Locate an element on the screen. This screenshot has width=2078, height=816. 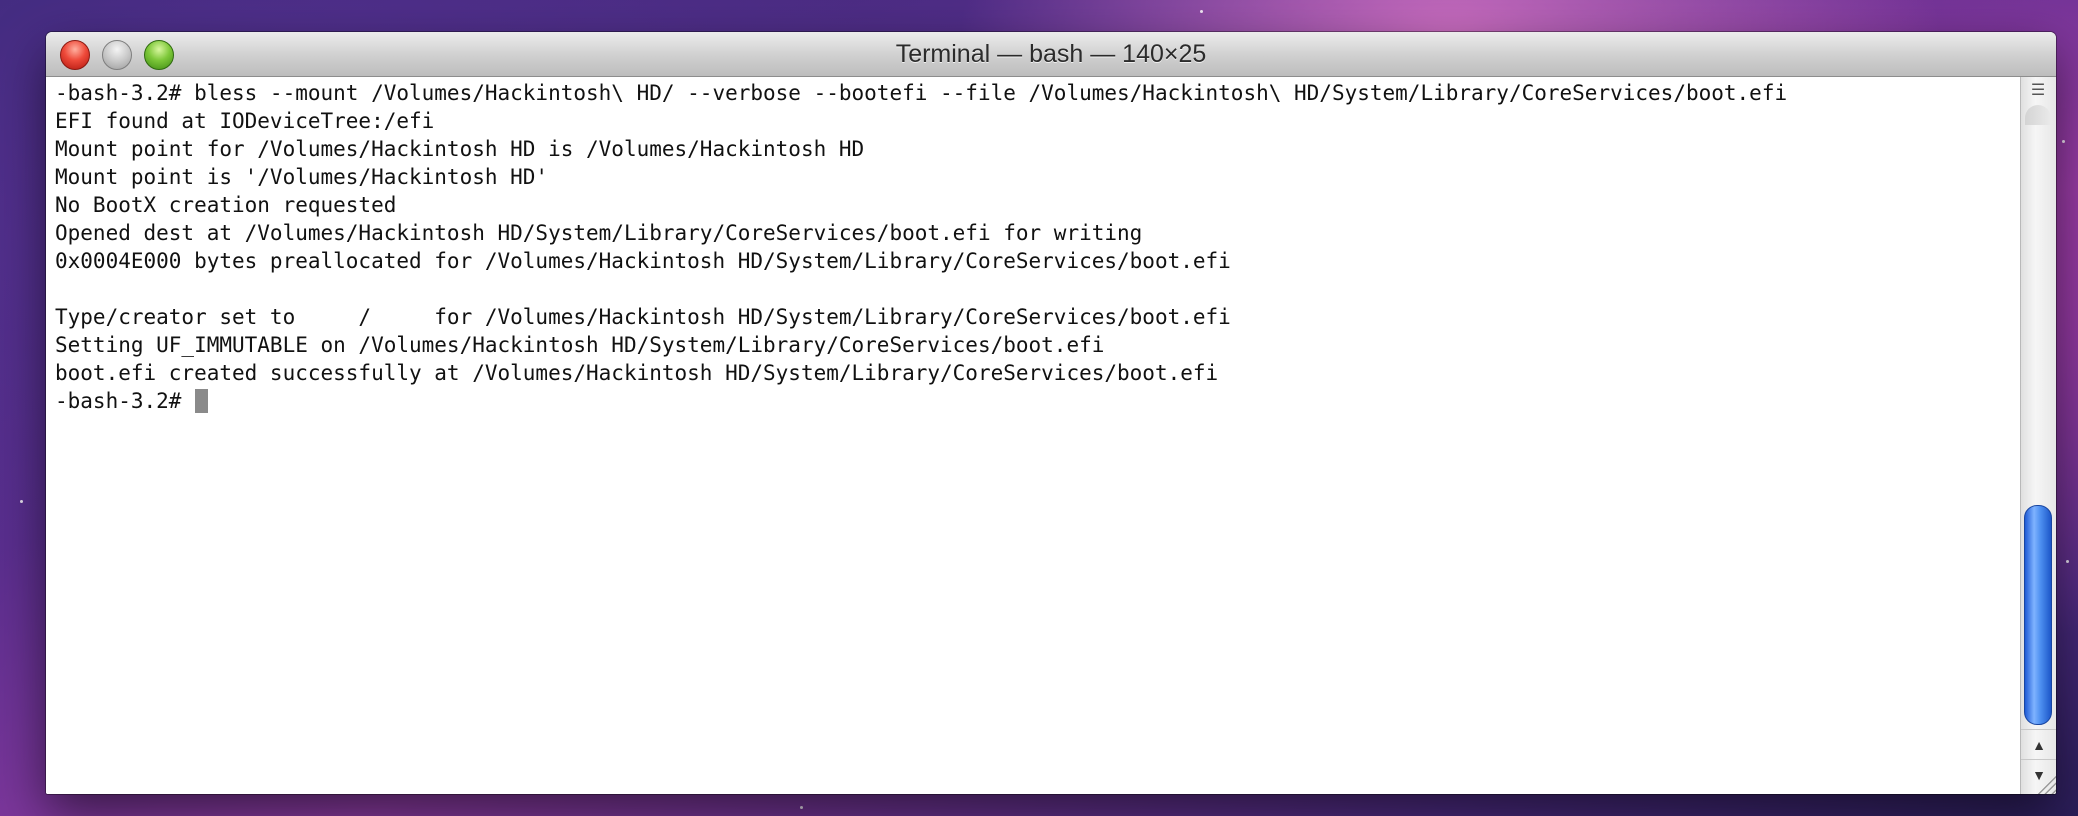
terminal-line: No BootX creation requested is located at coordinates (226, 205).